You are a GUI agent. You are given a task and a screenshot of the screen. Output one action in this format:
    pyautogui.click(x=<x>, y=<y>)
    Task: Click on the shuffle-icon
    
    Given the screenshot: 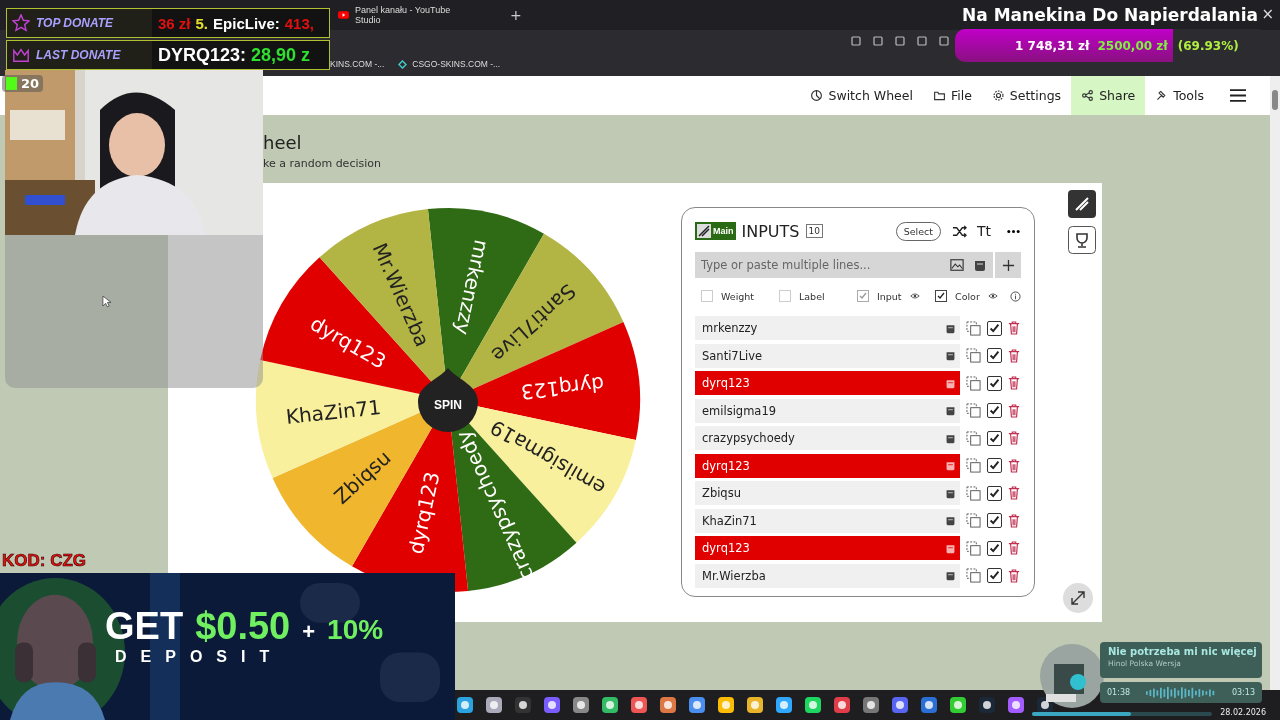 What is the action you would take?
    pyautogui.click(x=959, y=231)
    